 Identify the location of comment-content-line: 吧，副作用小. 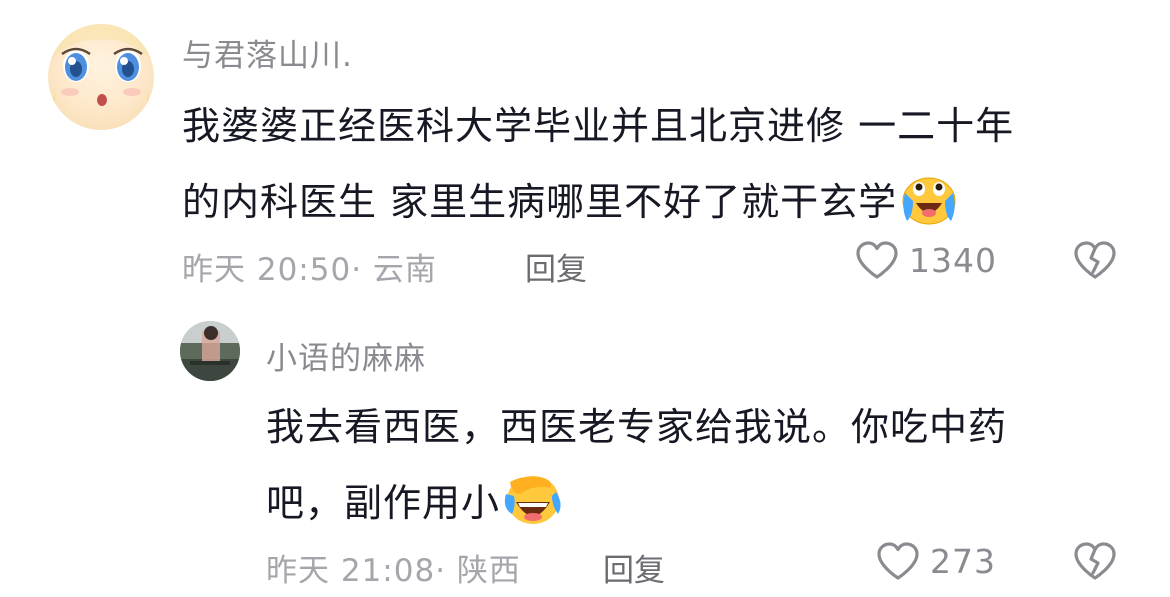
(696, 508).